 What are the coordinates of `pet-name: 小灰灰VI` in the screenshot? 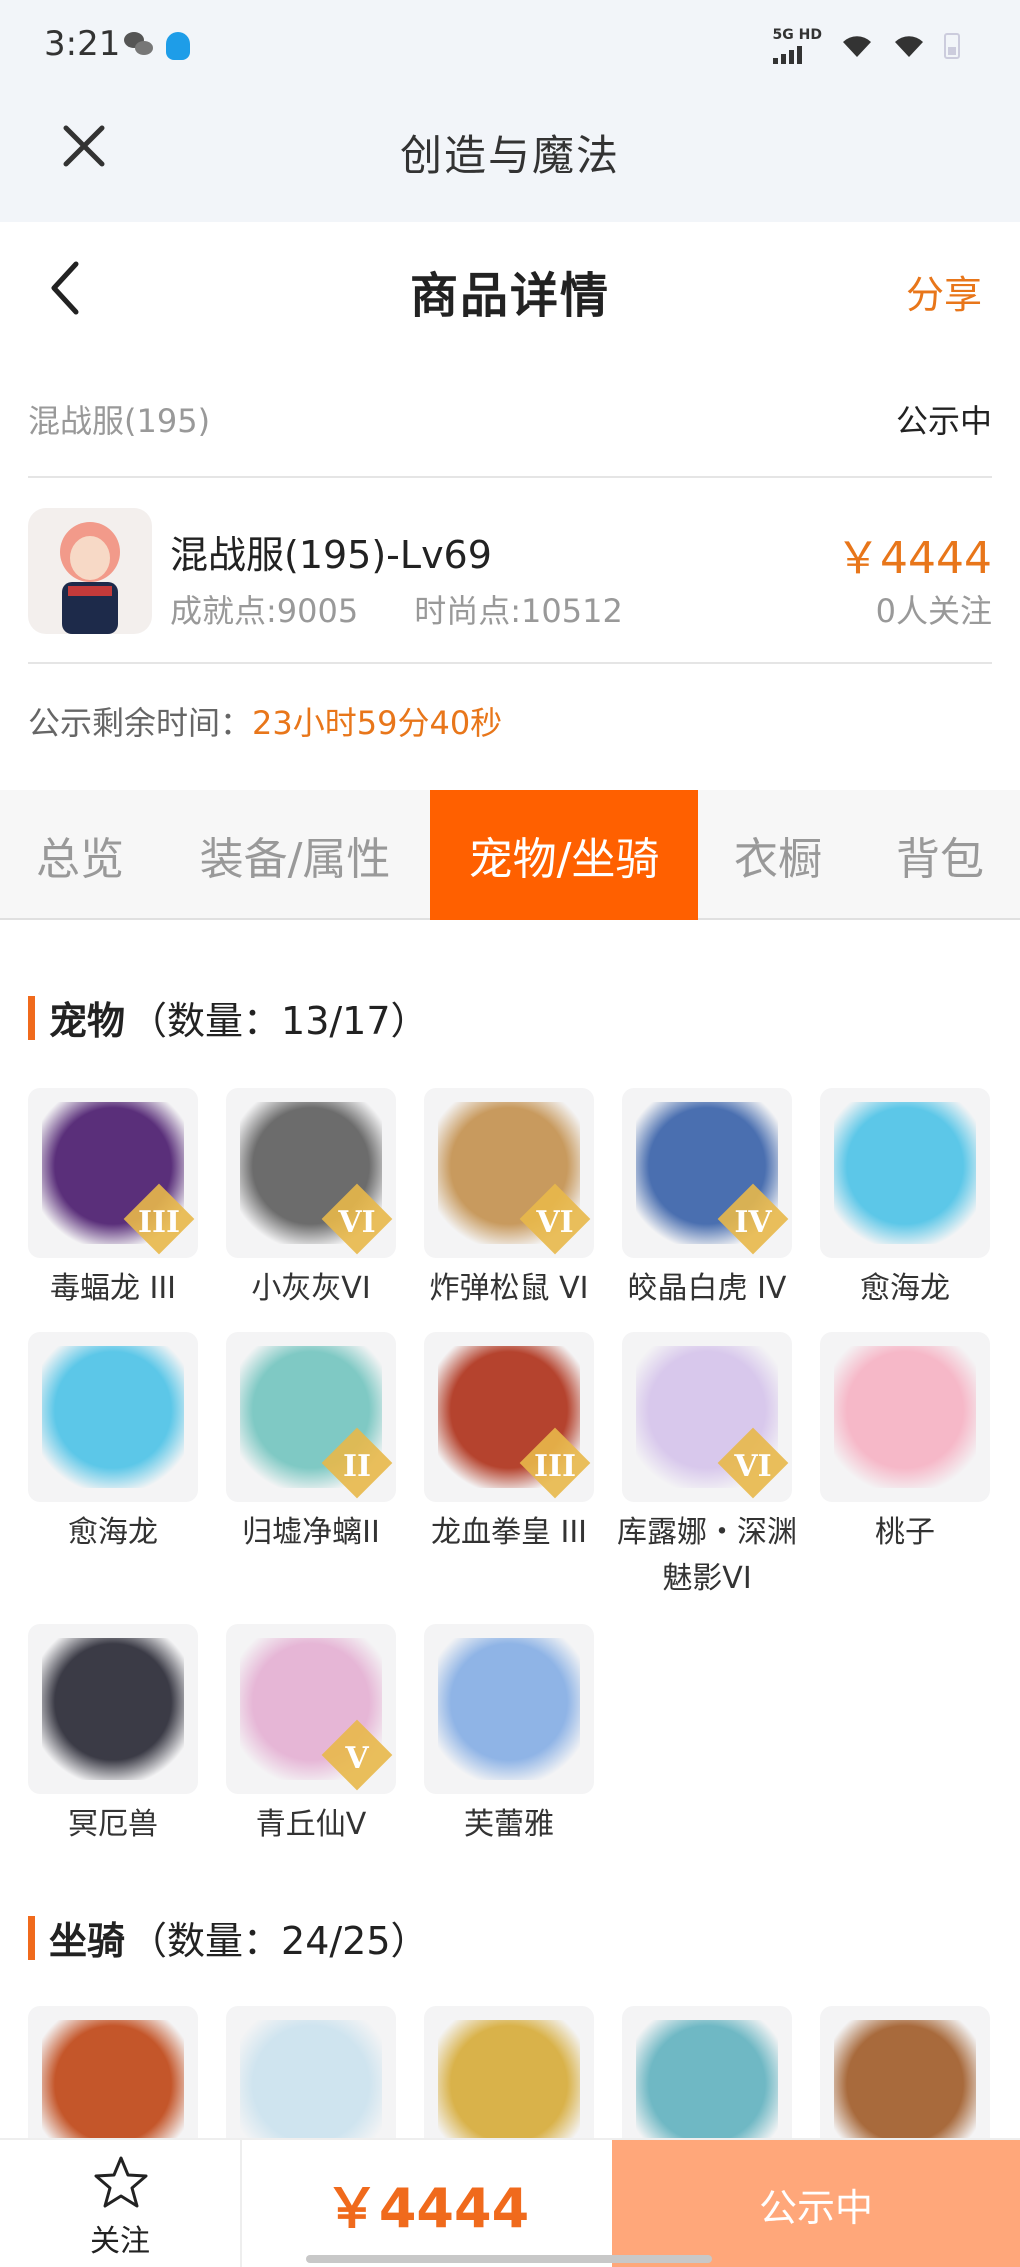 It's located at (311, 1288).